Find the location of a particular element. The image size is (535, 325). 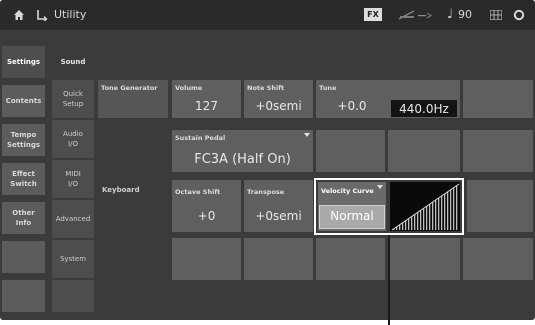

tune-hz-box: 440.0Hz is located at coordinates (424, 108).